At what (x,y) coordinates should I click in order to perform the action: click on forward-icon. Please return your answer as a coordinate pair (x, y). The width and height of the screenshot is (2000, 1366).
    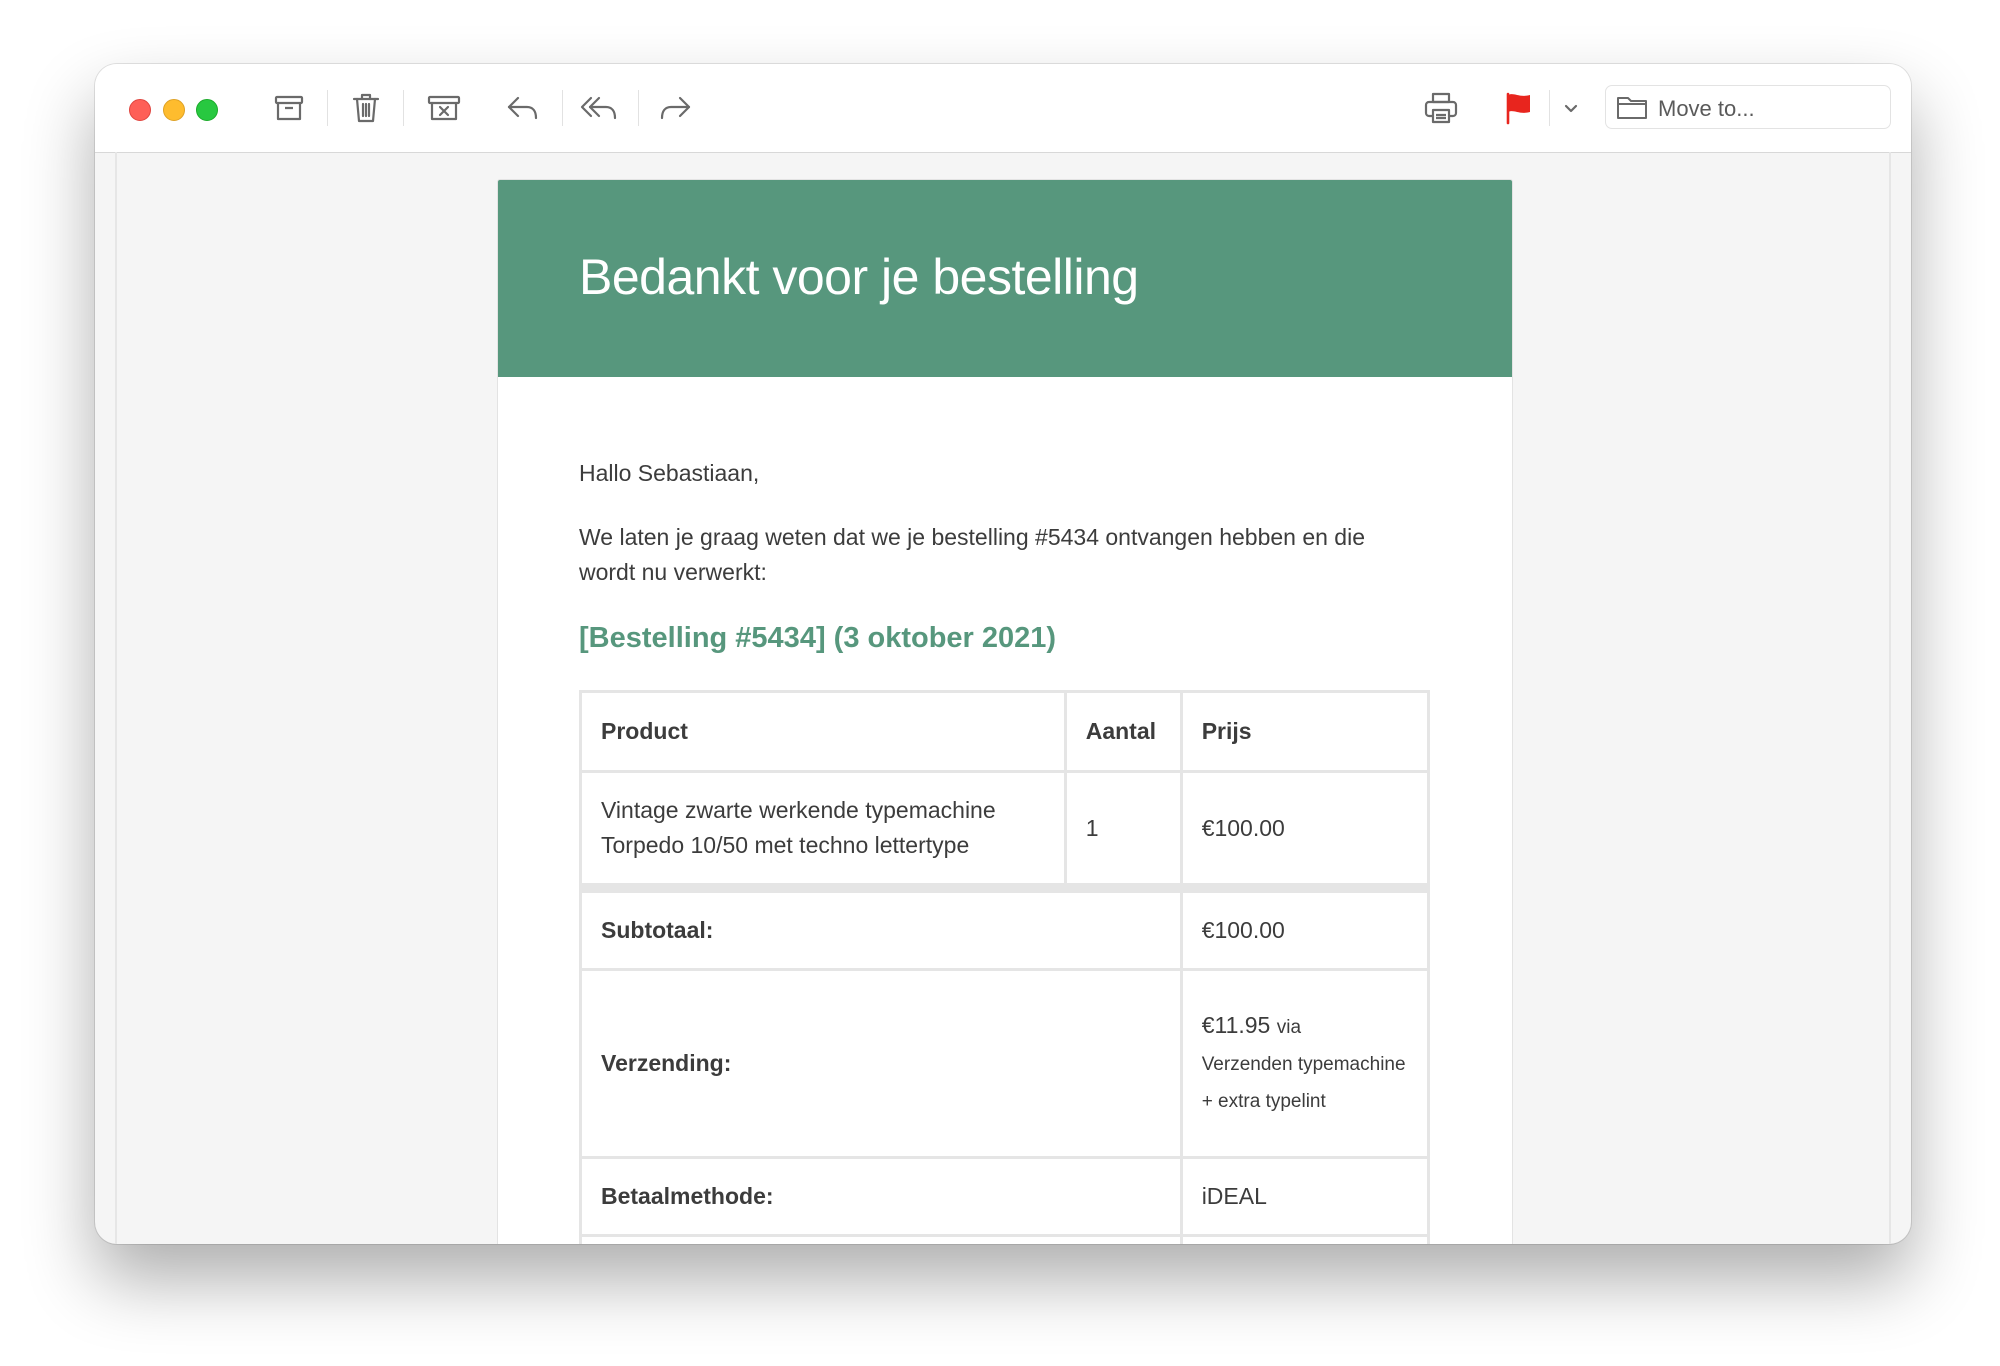
    Looking at the image, I should click on (675, 108).